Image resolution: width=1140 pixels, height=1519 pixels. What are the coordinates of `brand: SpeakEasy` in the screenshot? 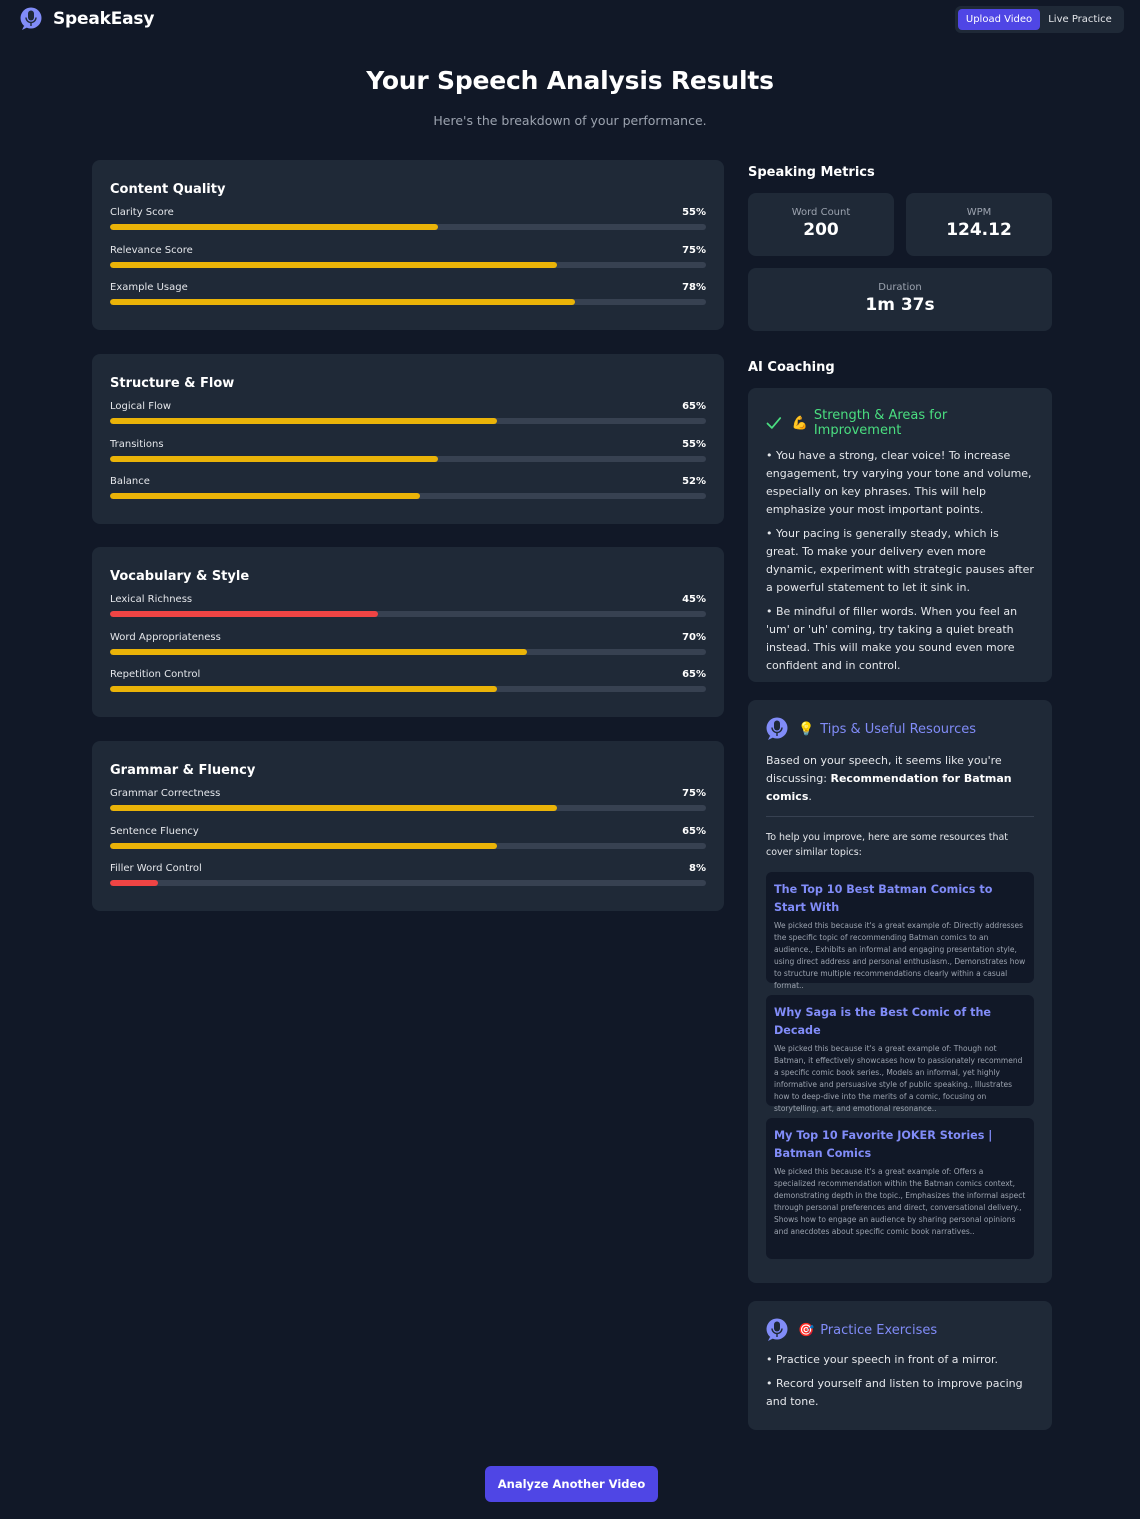 It's located at (87, 19).